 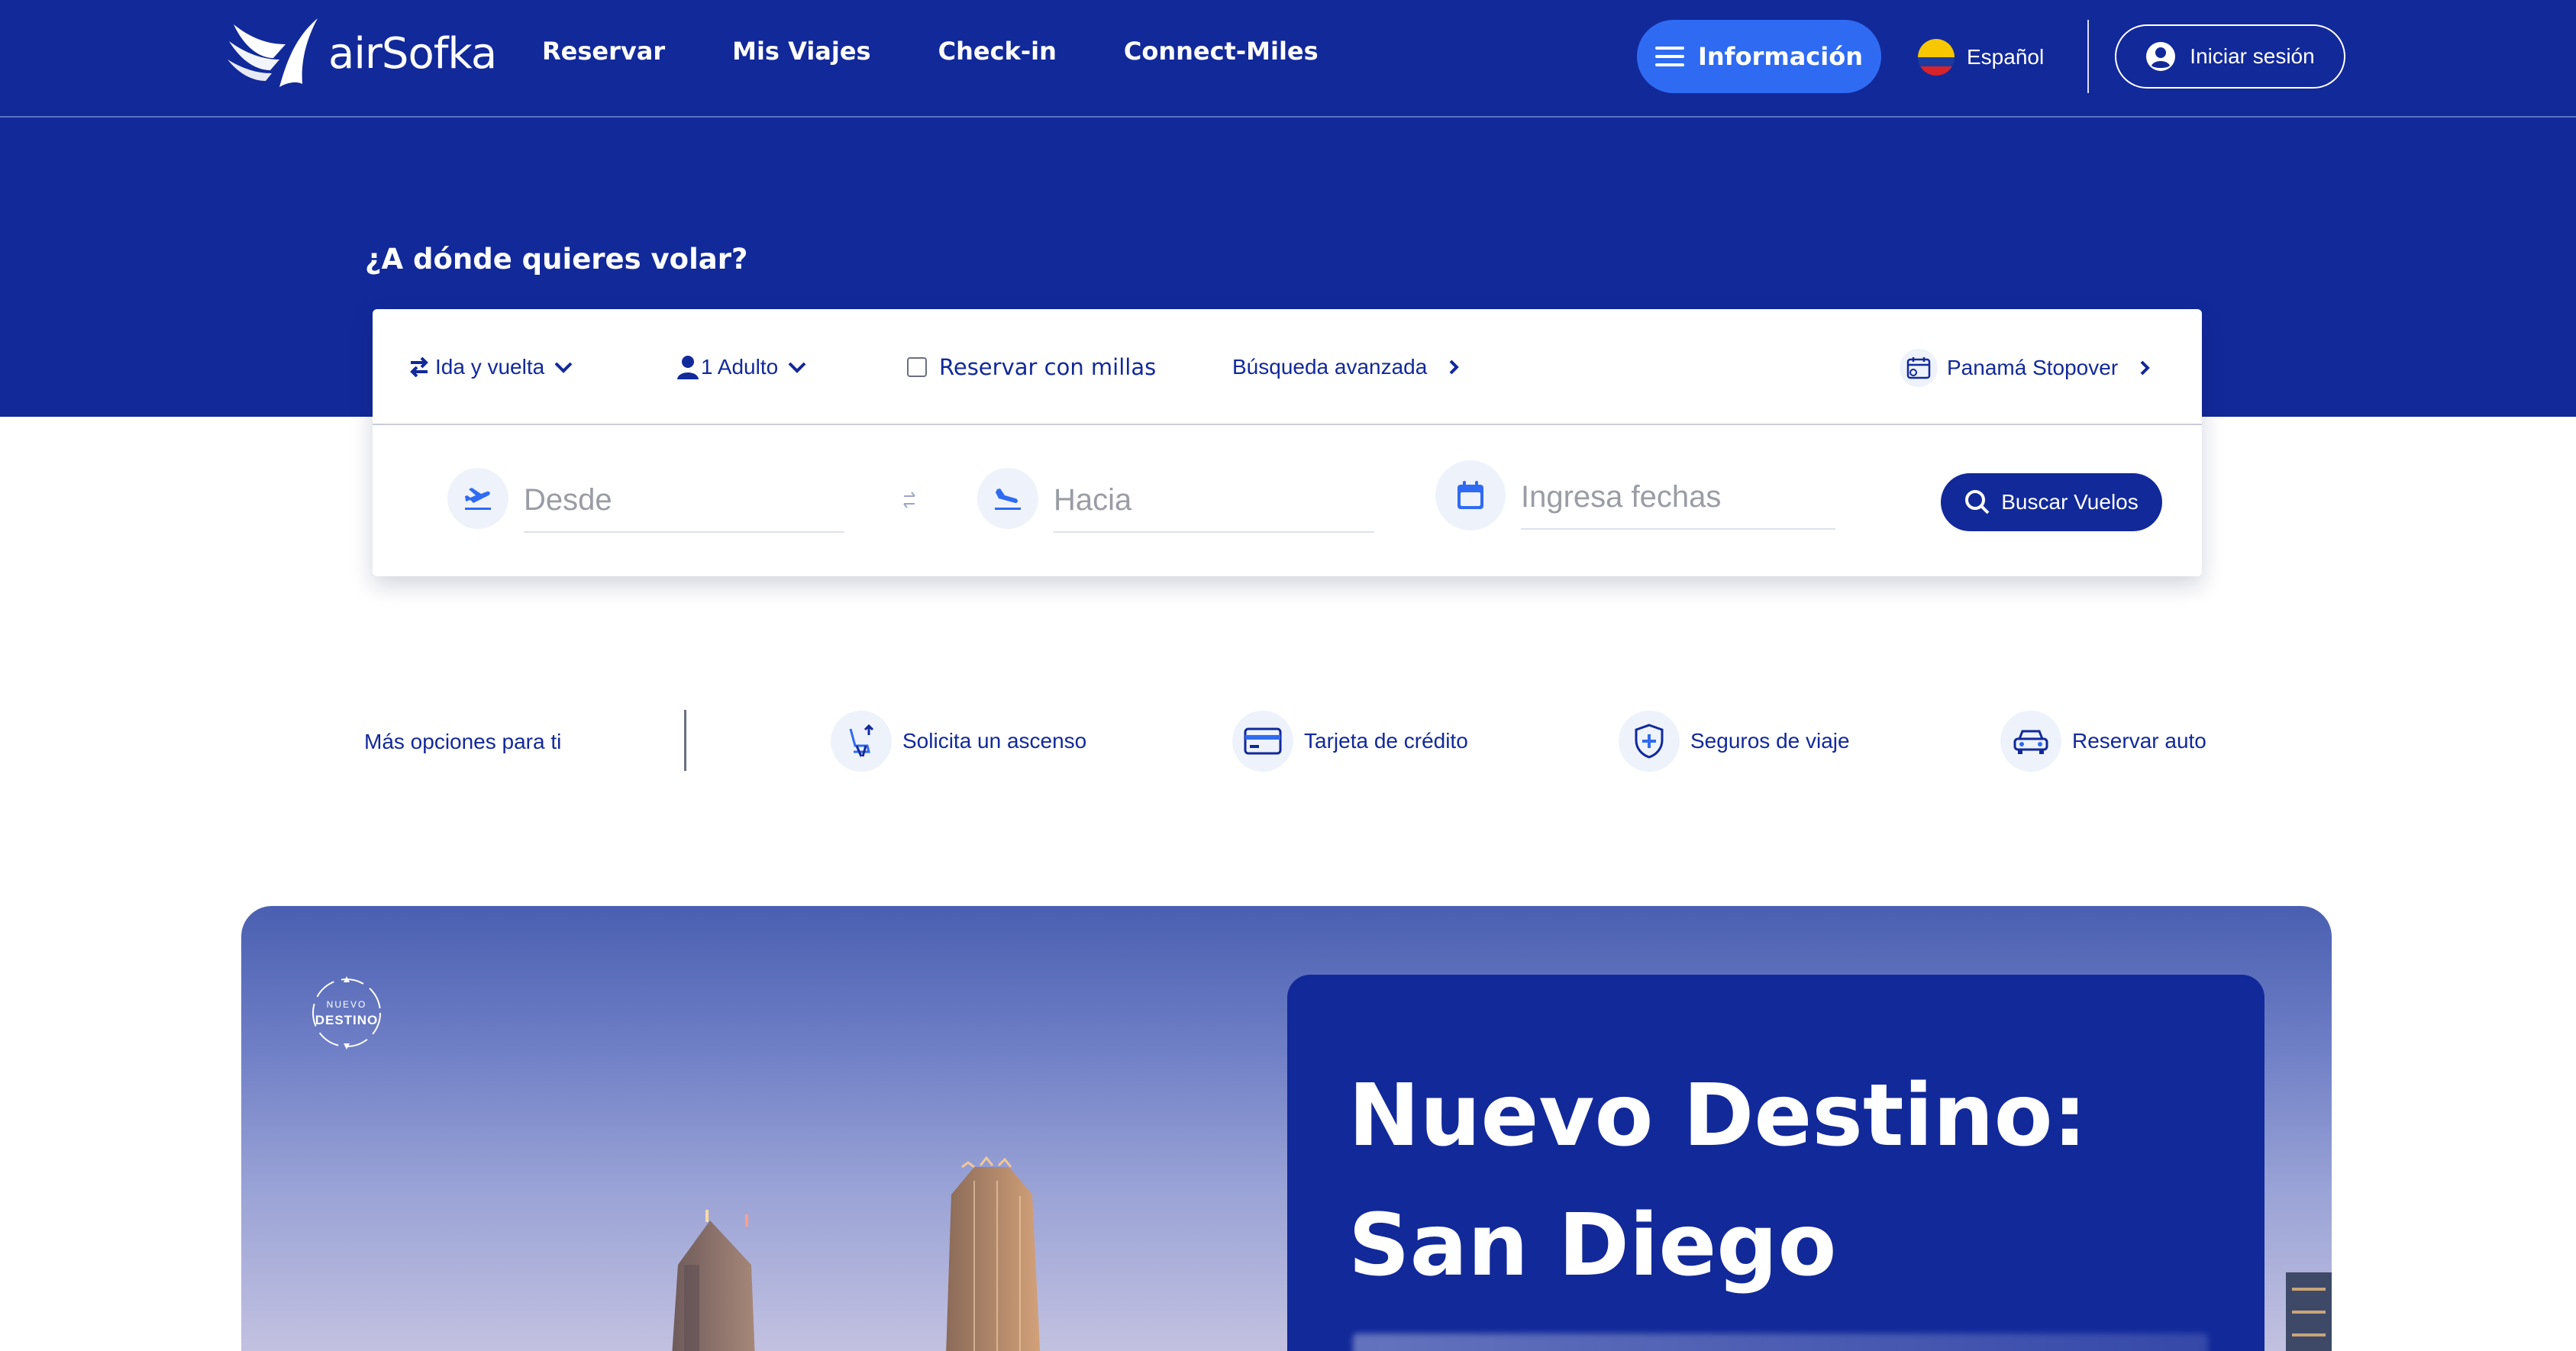 I want to click on nuevo-destino-badge: NUEVO DESTINO, so click(x=346, y=1013).